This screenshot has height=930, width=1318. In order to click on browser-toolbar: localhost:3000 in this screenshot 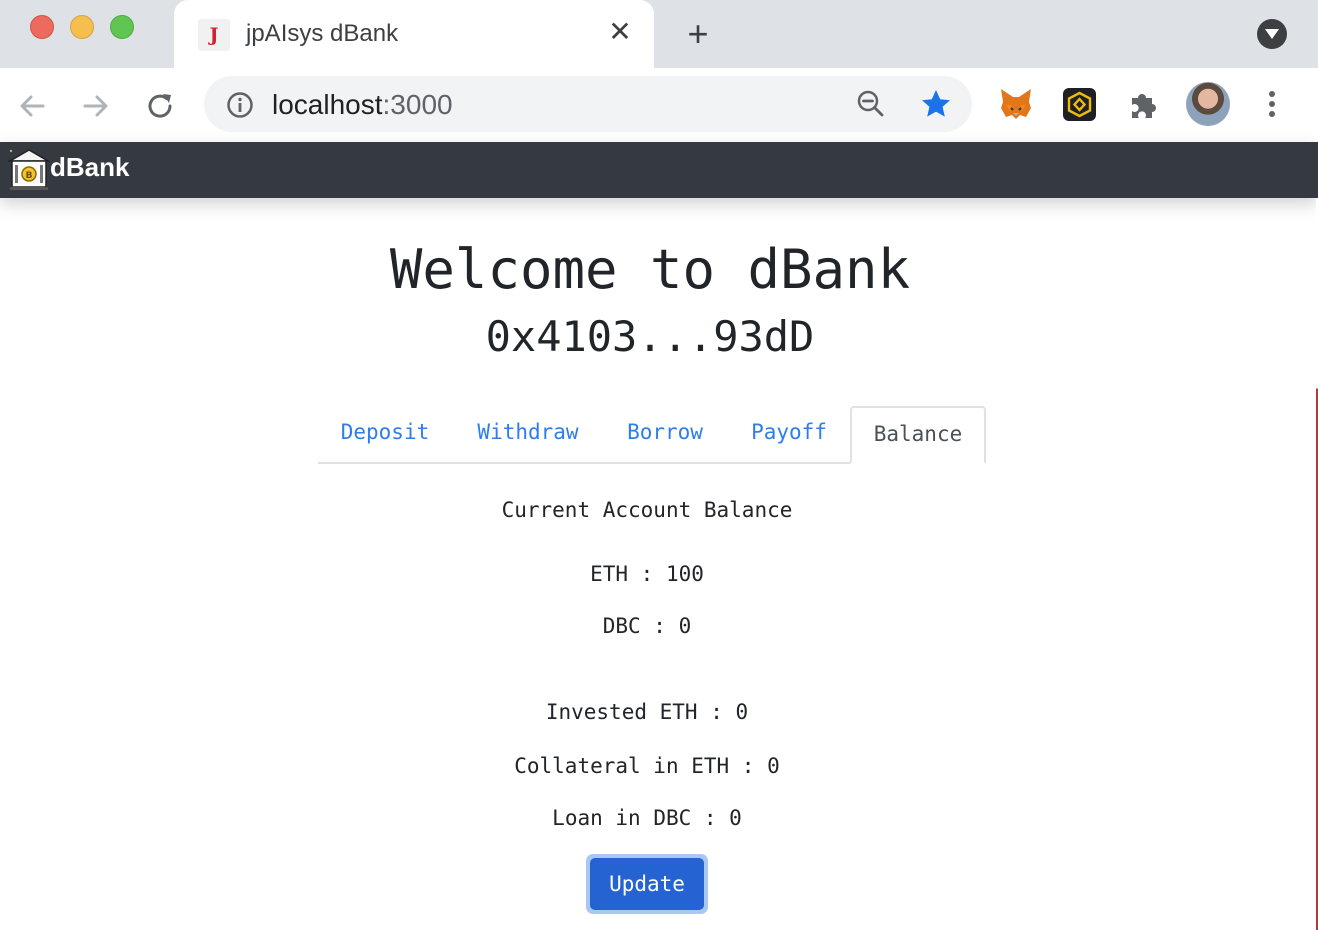, I will do `click(659, 105)`.